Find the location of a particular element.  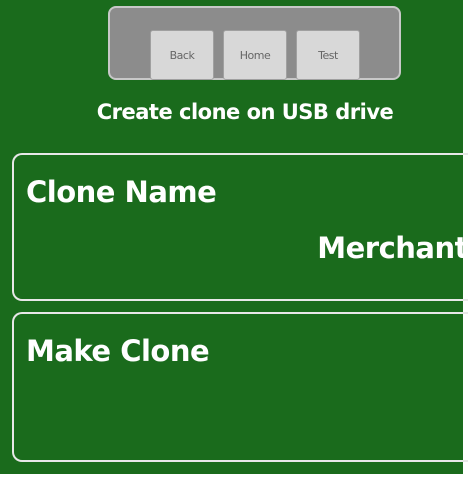

page-subtitle: Create clone on USB drive is located at coordinates (245, 112).